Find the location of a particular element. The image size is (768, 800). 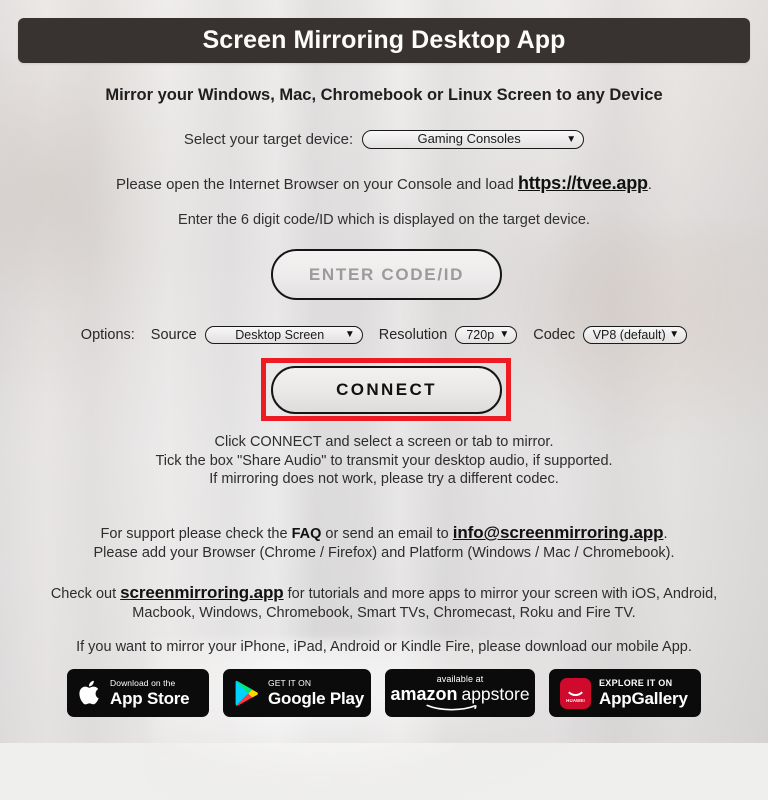

codec-label: Codec is located at coordinates (554, 335).